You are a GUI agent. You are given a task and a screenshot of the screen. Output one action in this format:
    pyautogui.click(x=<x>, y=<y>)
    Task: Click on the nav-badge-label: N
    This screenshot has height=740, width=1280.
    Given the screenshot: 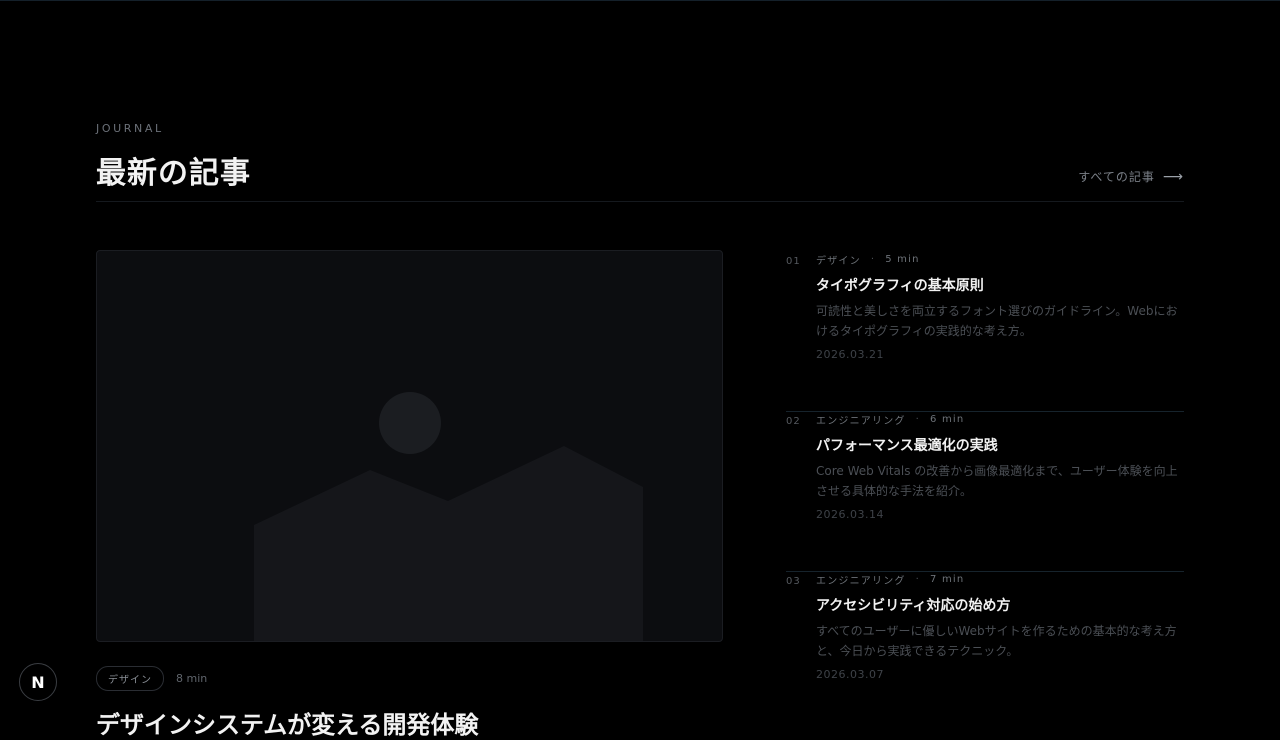 What is the action you would take?
    pyautogui.click(x=38, y=682)
    